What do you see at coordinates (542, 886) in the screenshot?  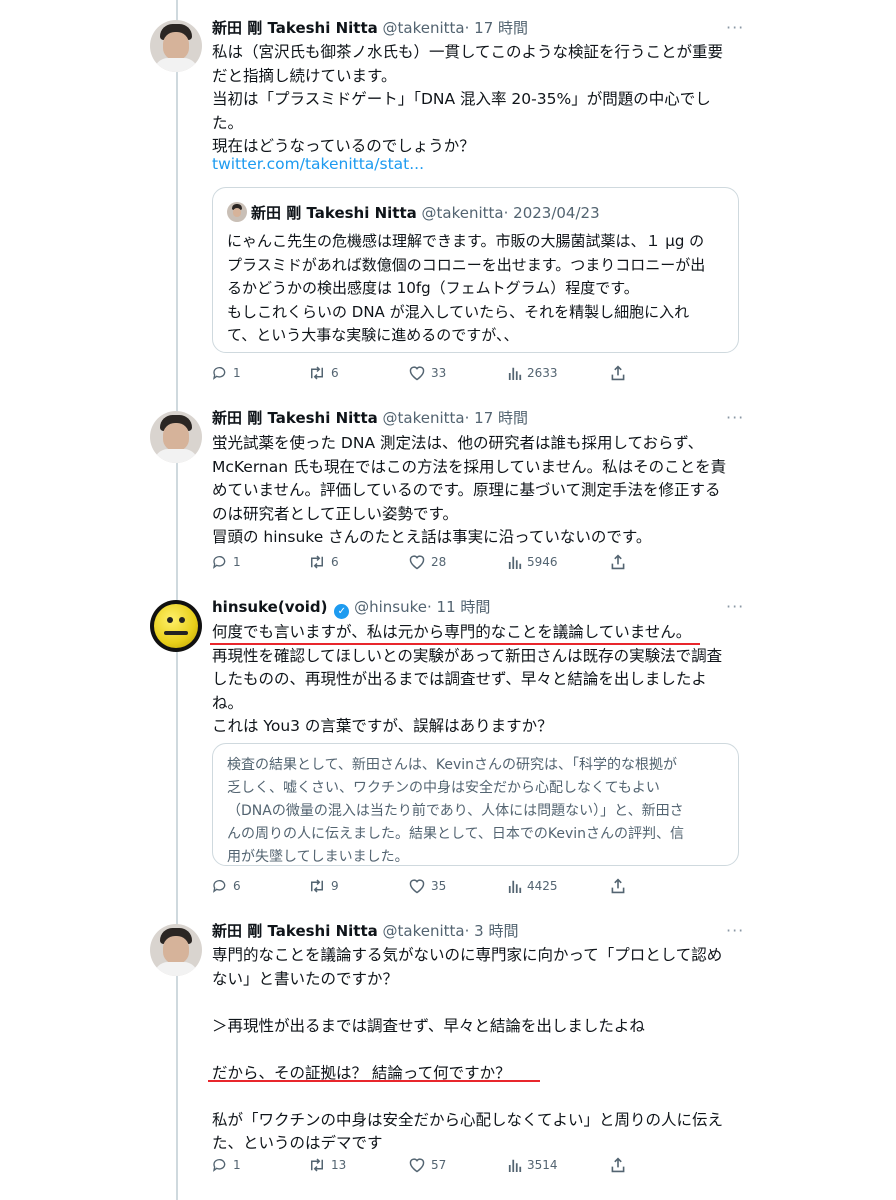 I see `views-count: 4425` at bounding box center [542, 886].